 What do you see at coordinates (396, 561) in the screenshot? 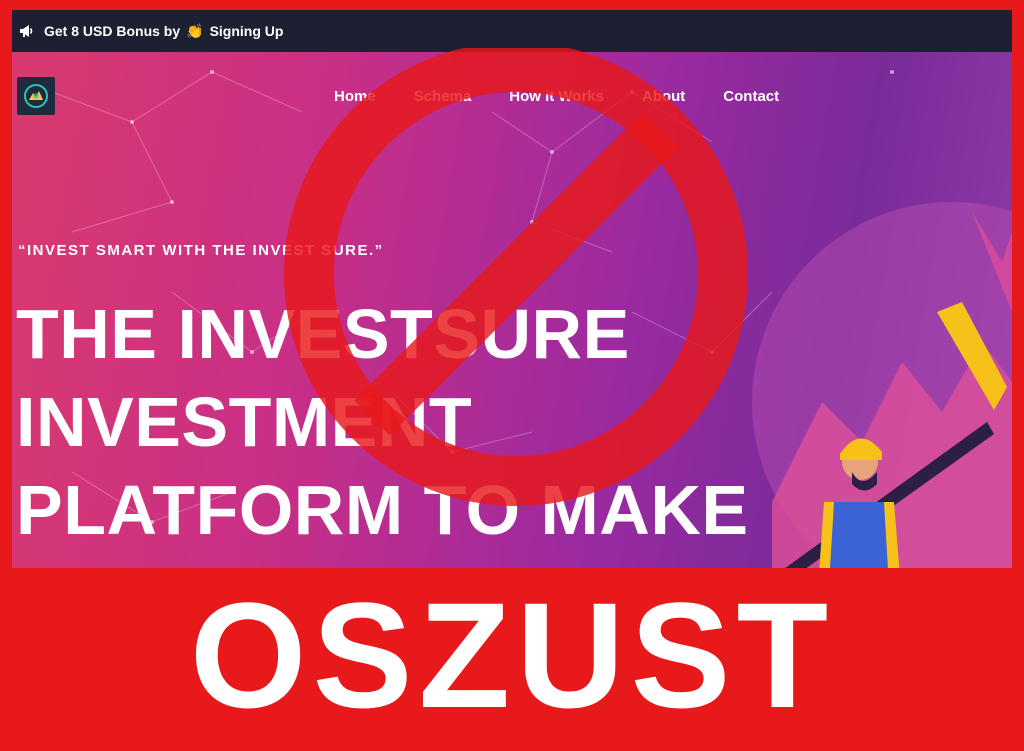
I see `headline-line: MONEY ONLINE` at bounding box center [396, 561].